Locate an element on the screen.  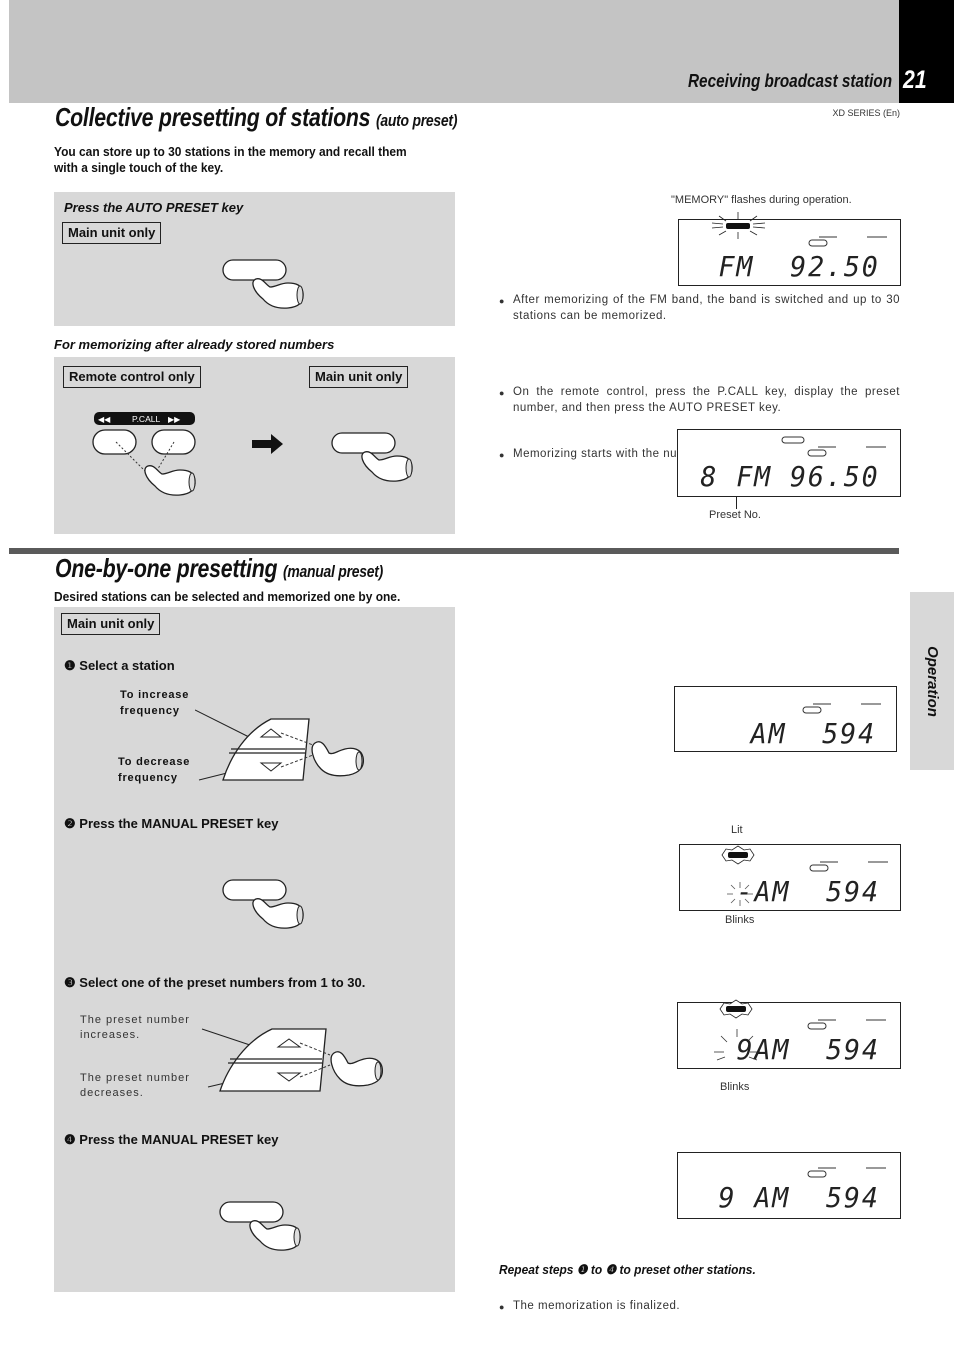
lcd-display-9-am-594-blinking: 9AM 594 is located at coordinates (789, 1034).